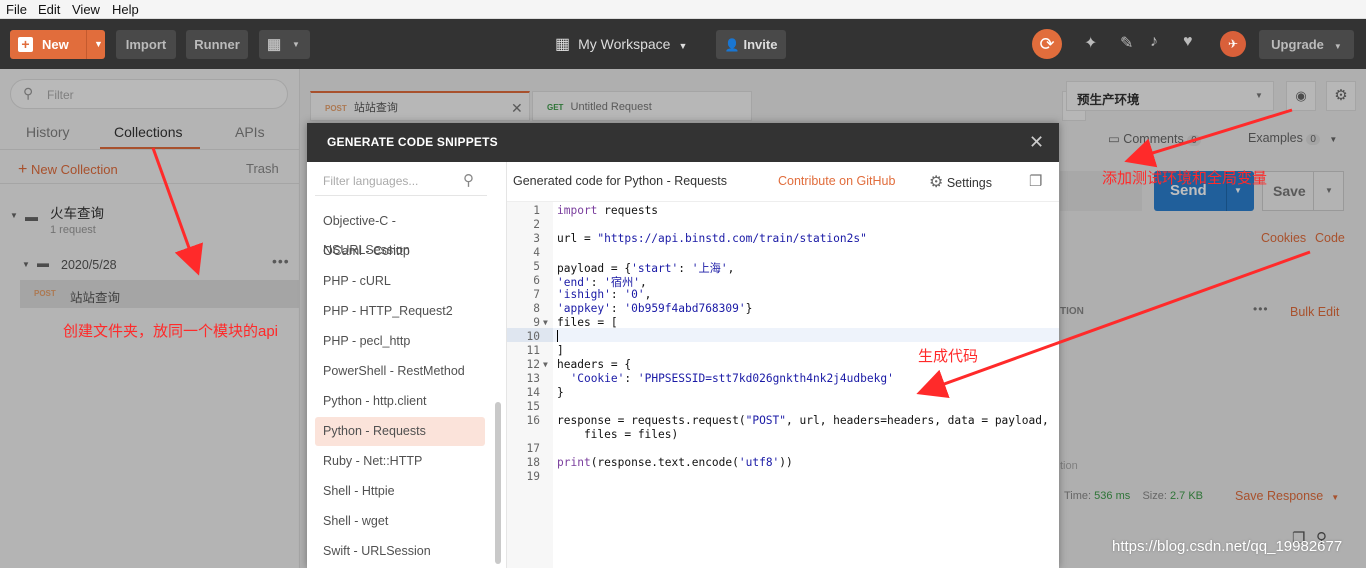  What do you see at coordinates (1185, 178) in the screenshot?
I see `annotation-env-note: 添加测试环境和全局变量` at bounding box center [1185, 178].